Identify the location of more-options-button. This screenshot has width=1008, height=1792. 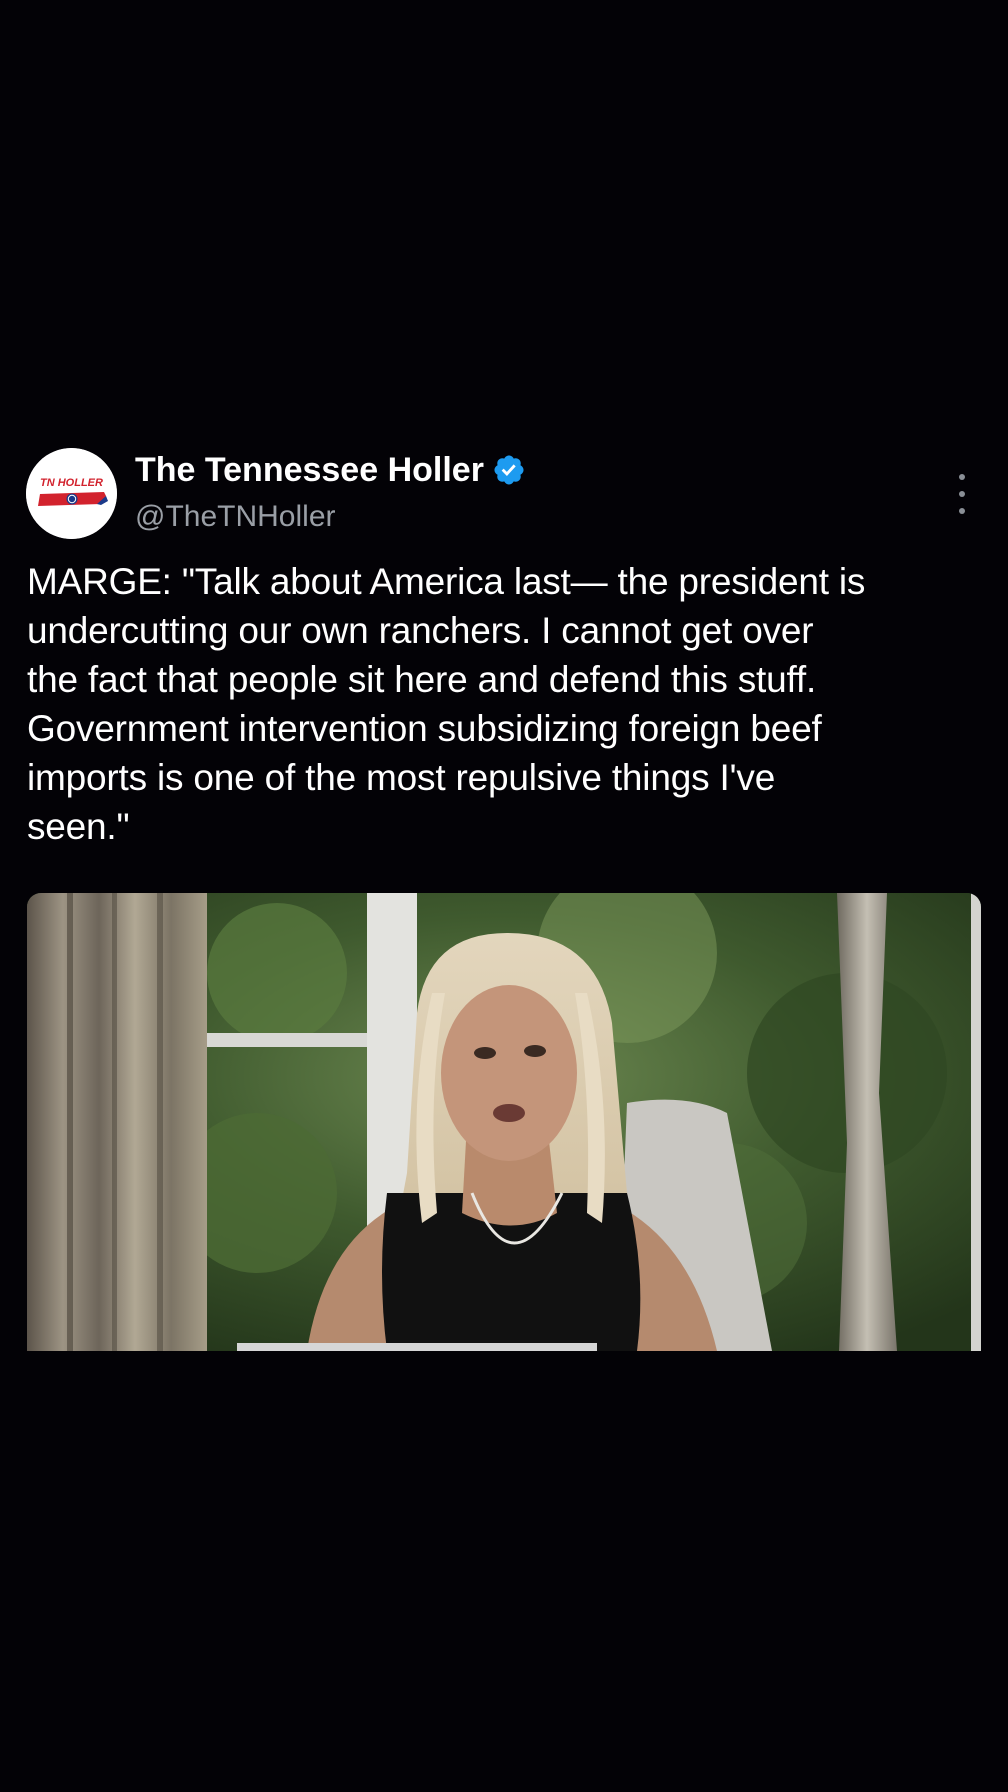
(962, 494).